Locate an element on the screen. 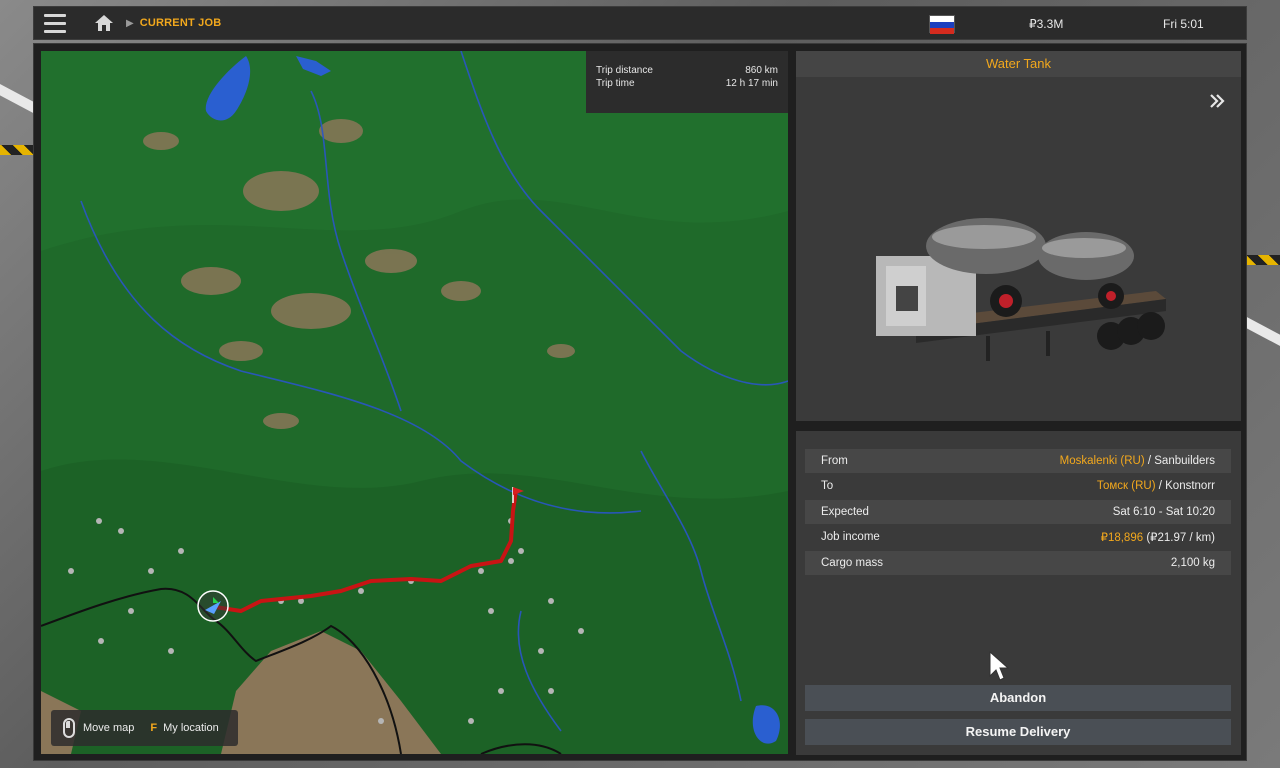  job-income-label: Job income is located at coordinates (850, 537).